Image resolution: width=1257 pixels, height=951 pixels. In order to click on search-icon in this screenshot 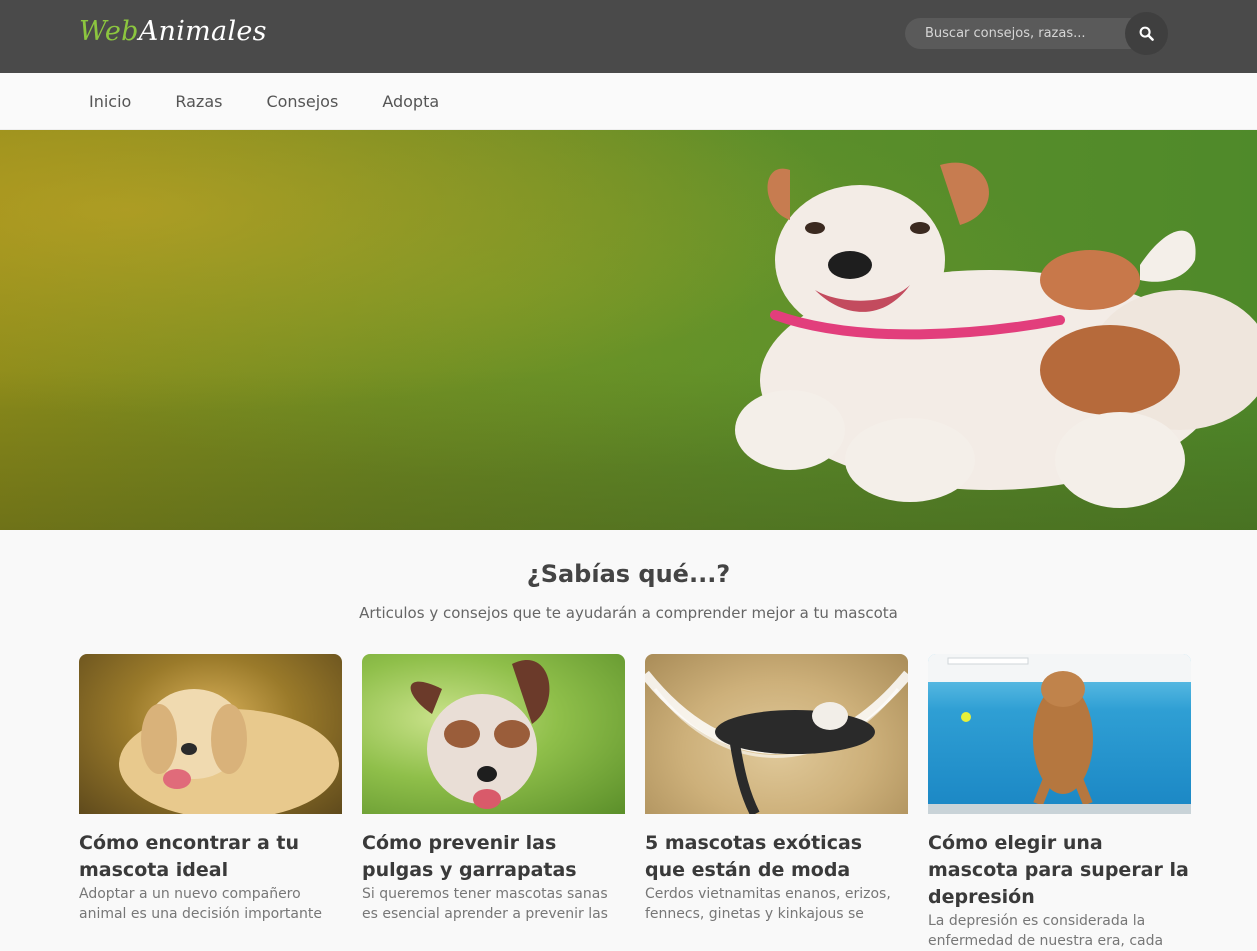, I will do `click(1146, 33)`.